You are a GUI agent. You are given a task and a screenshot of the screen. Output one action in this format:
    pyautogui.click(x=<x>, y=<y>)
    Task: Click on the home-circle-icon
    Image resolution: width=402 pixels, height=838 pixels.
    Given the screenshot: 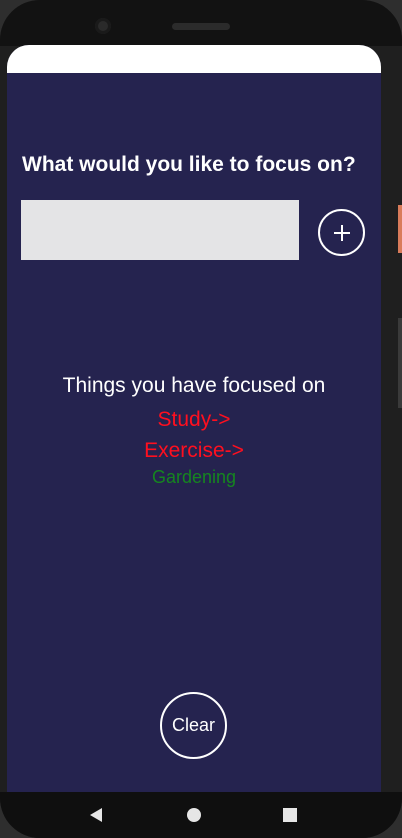 What is the action you would take?
    pyautogui.click(x=194, y=815)
    